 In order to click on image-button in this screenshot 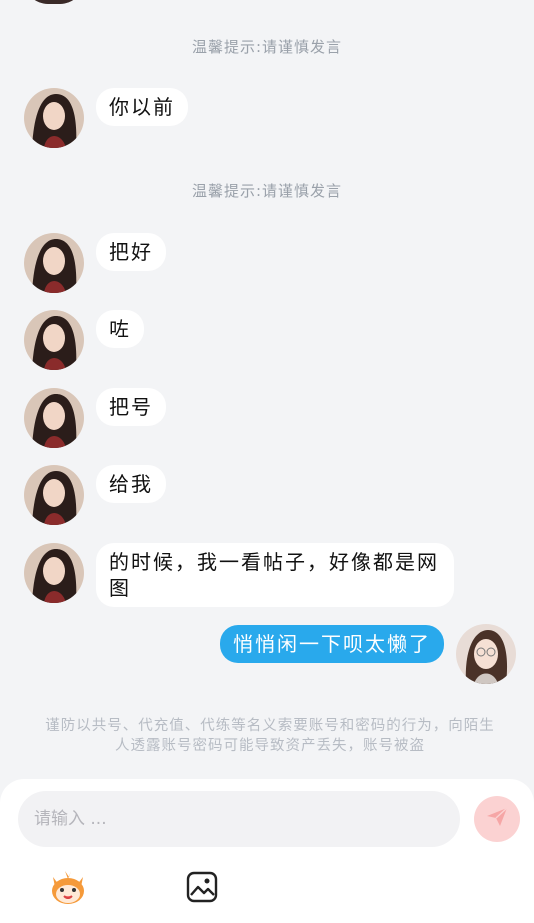, I will do `click(202, 889)`.